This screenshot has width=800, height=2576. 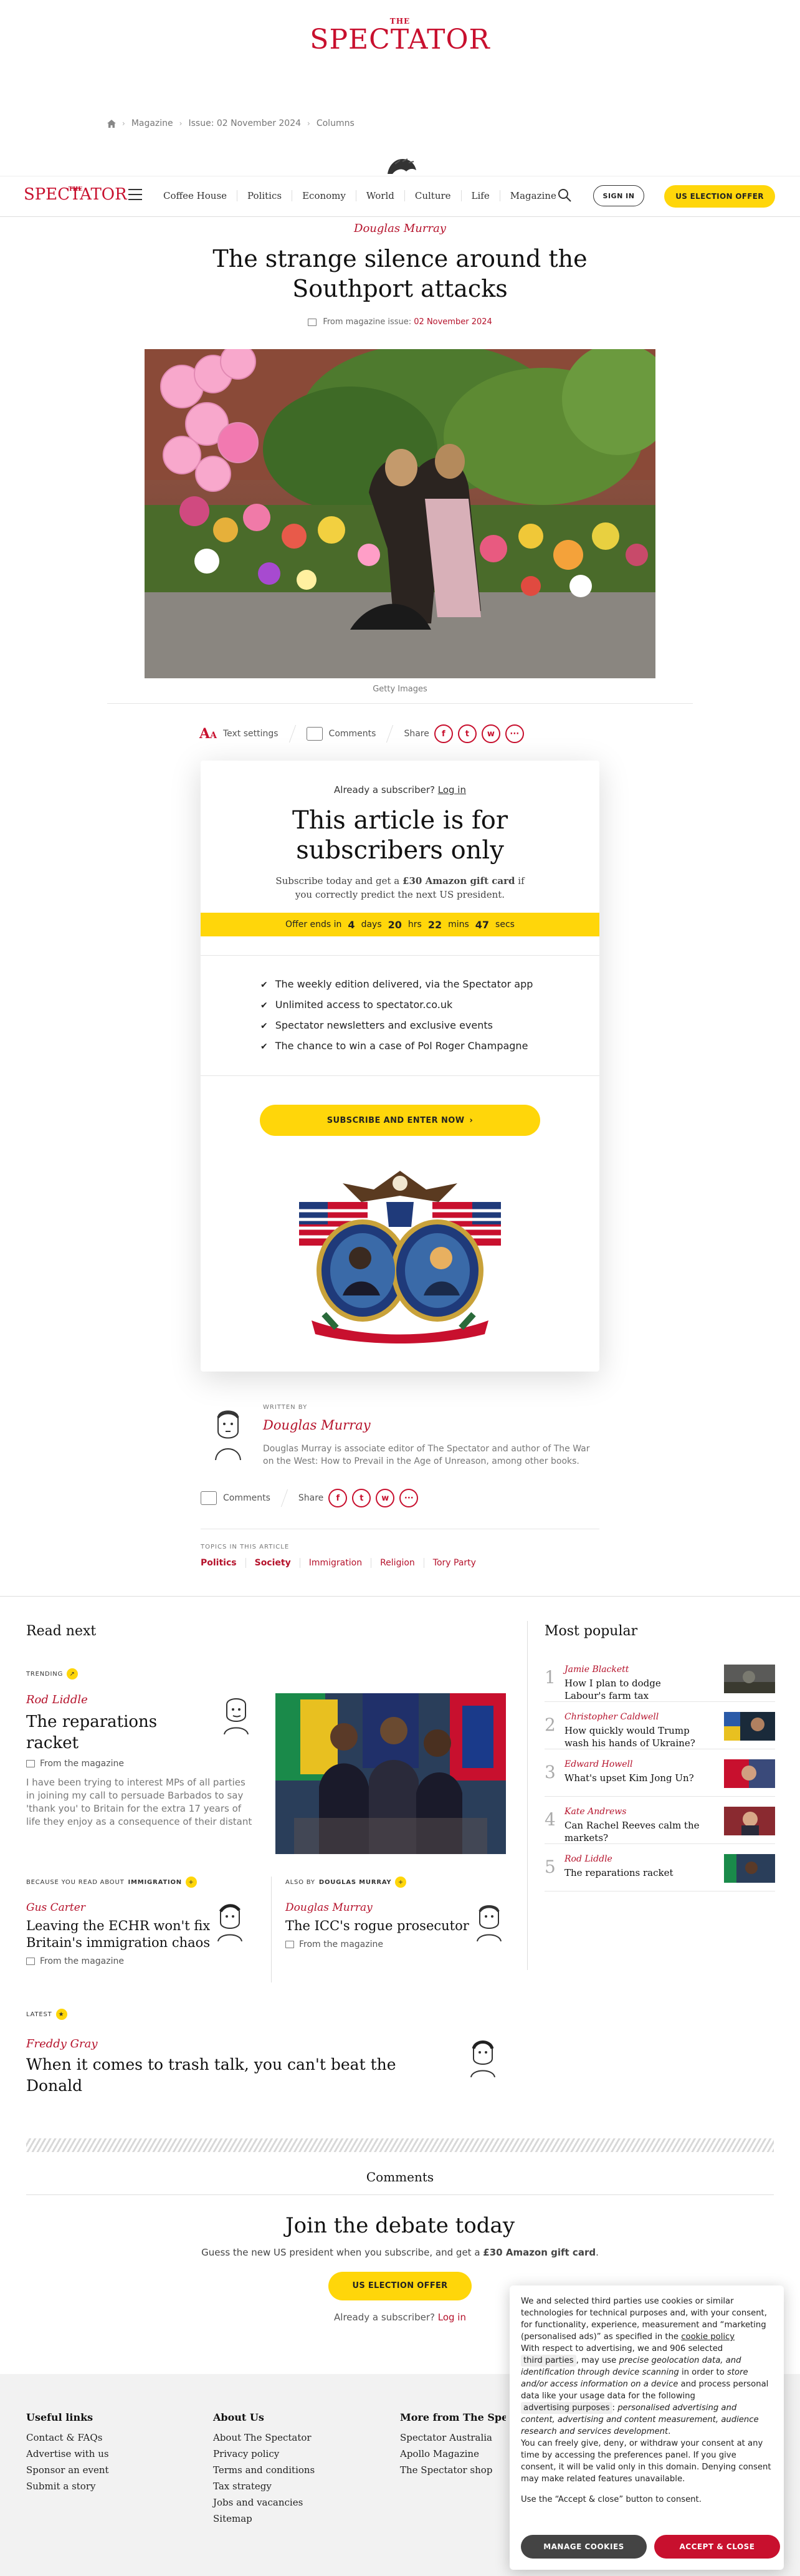 I want to click on lead-image, so click(x=390, y=1773).